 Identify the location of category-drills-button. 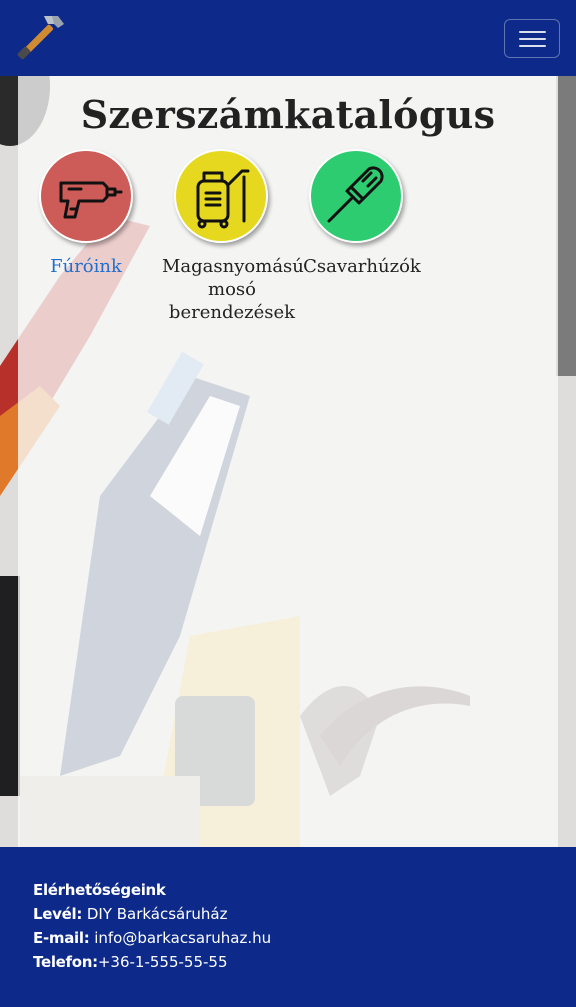
(86, 196).